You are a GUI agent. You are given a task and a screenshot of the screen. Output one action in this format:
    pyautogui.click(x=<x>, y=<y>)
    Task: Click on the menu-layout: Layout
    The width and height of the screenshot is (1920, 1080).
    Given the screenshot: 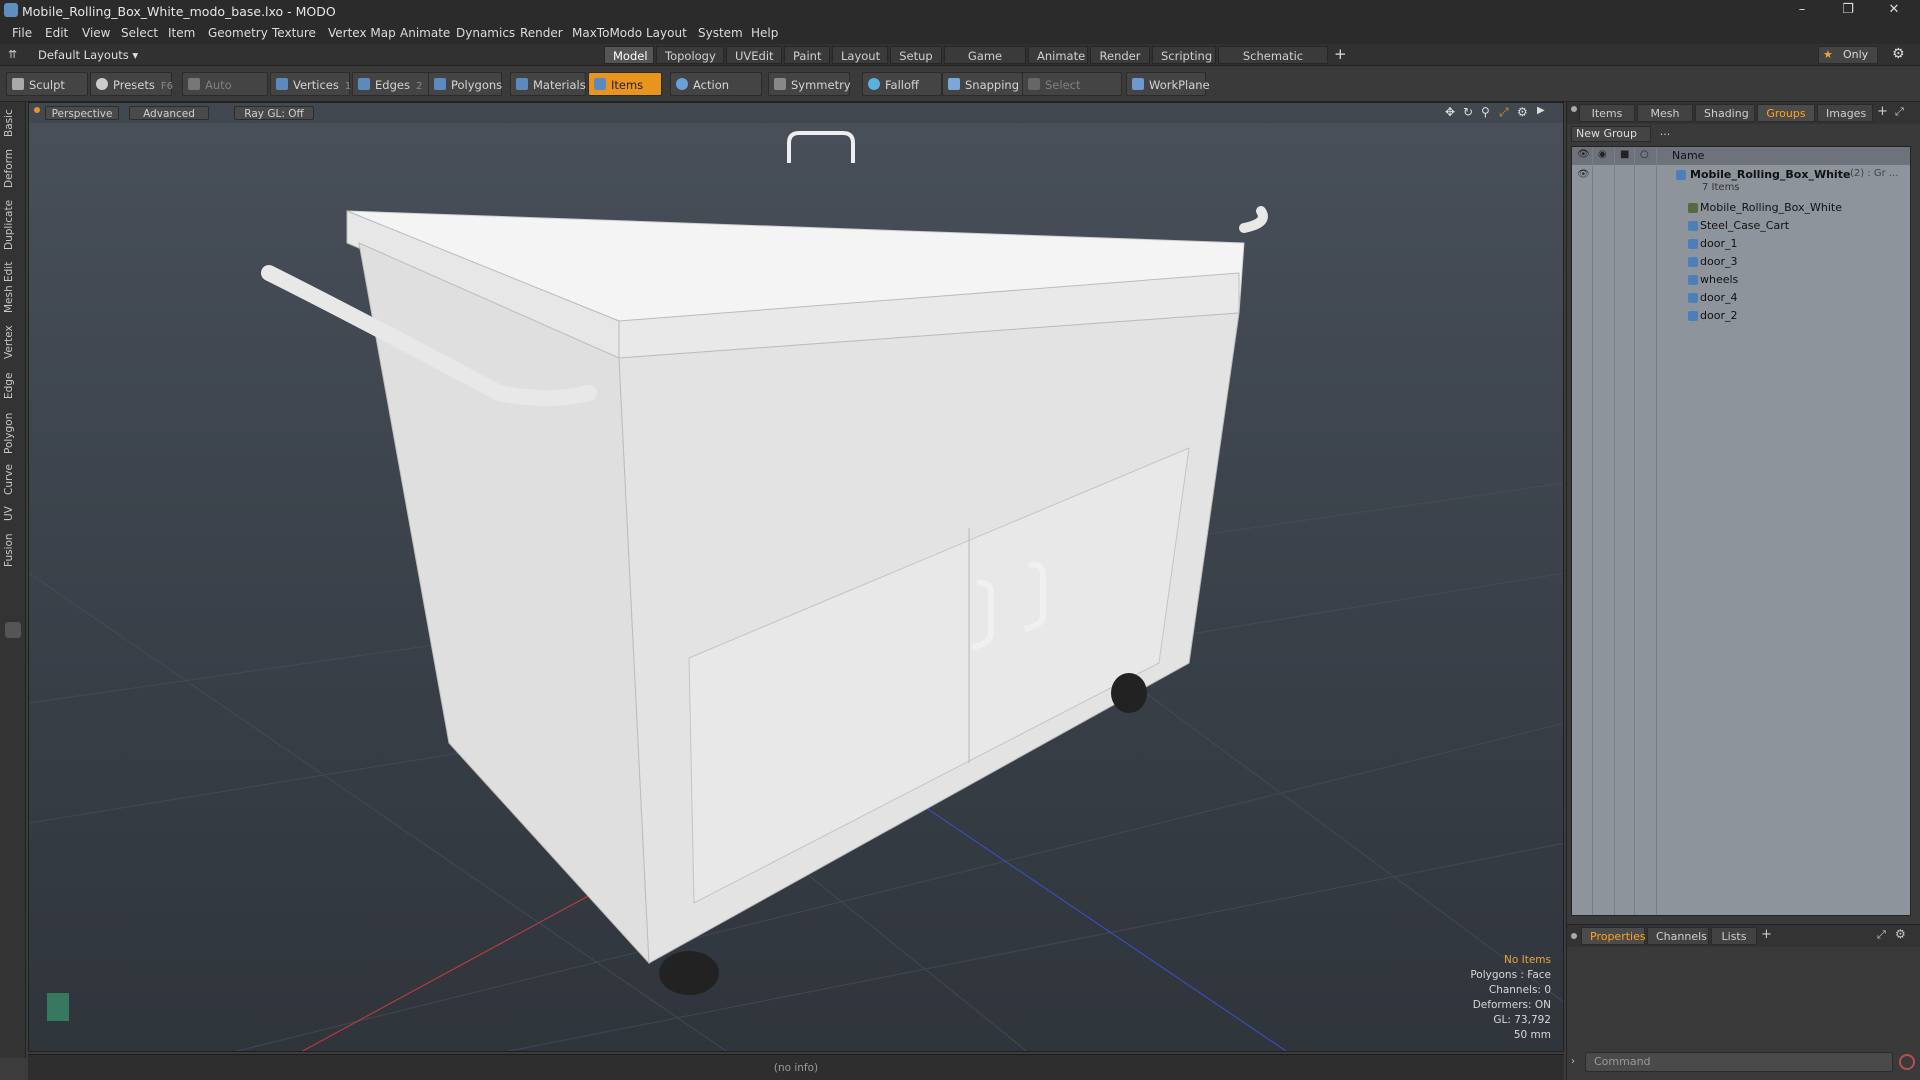 What is the action you would take?
    pyautogui.click(x=666, y=33)
    